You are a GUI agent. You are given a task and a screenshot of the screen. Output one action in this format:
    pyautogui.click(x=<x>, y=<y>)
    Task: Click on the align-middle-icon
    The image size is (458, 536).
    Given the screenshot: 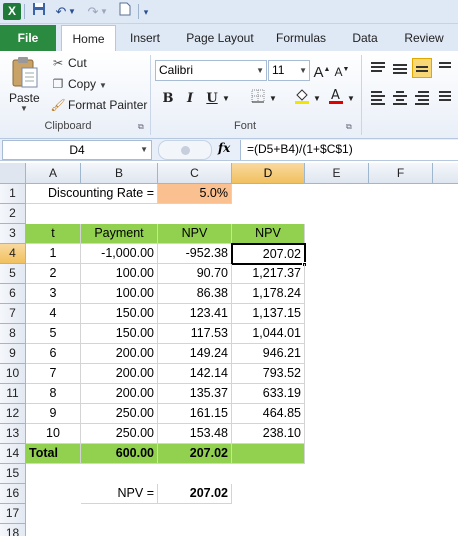 What is the action you would take?
    pyautogui.click(x=400, y=72)
    